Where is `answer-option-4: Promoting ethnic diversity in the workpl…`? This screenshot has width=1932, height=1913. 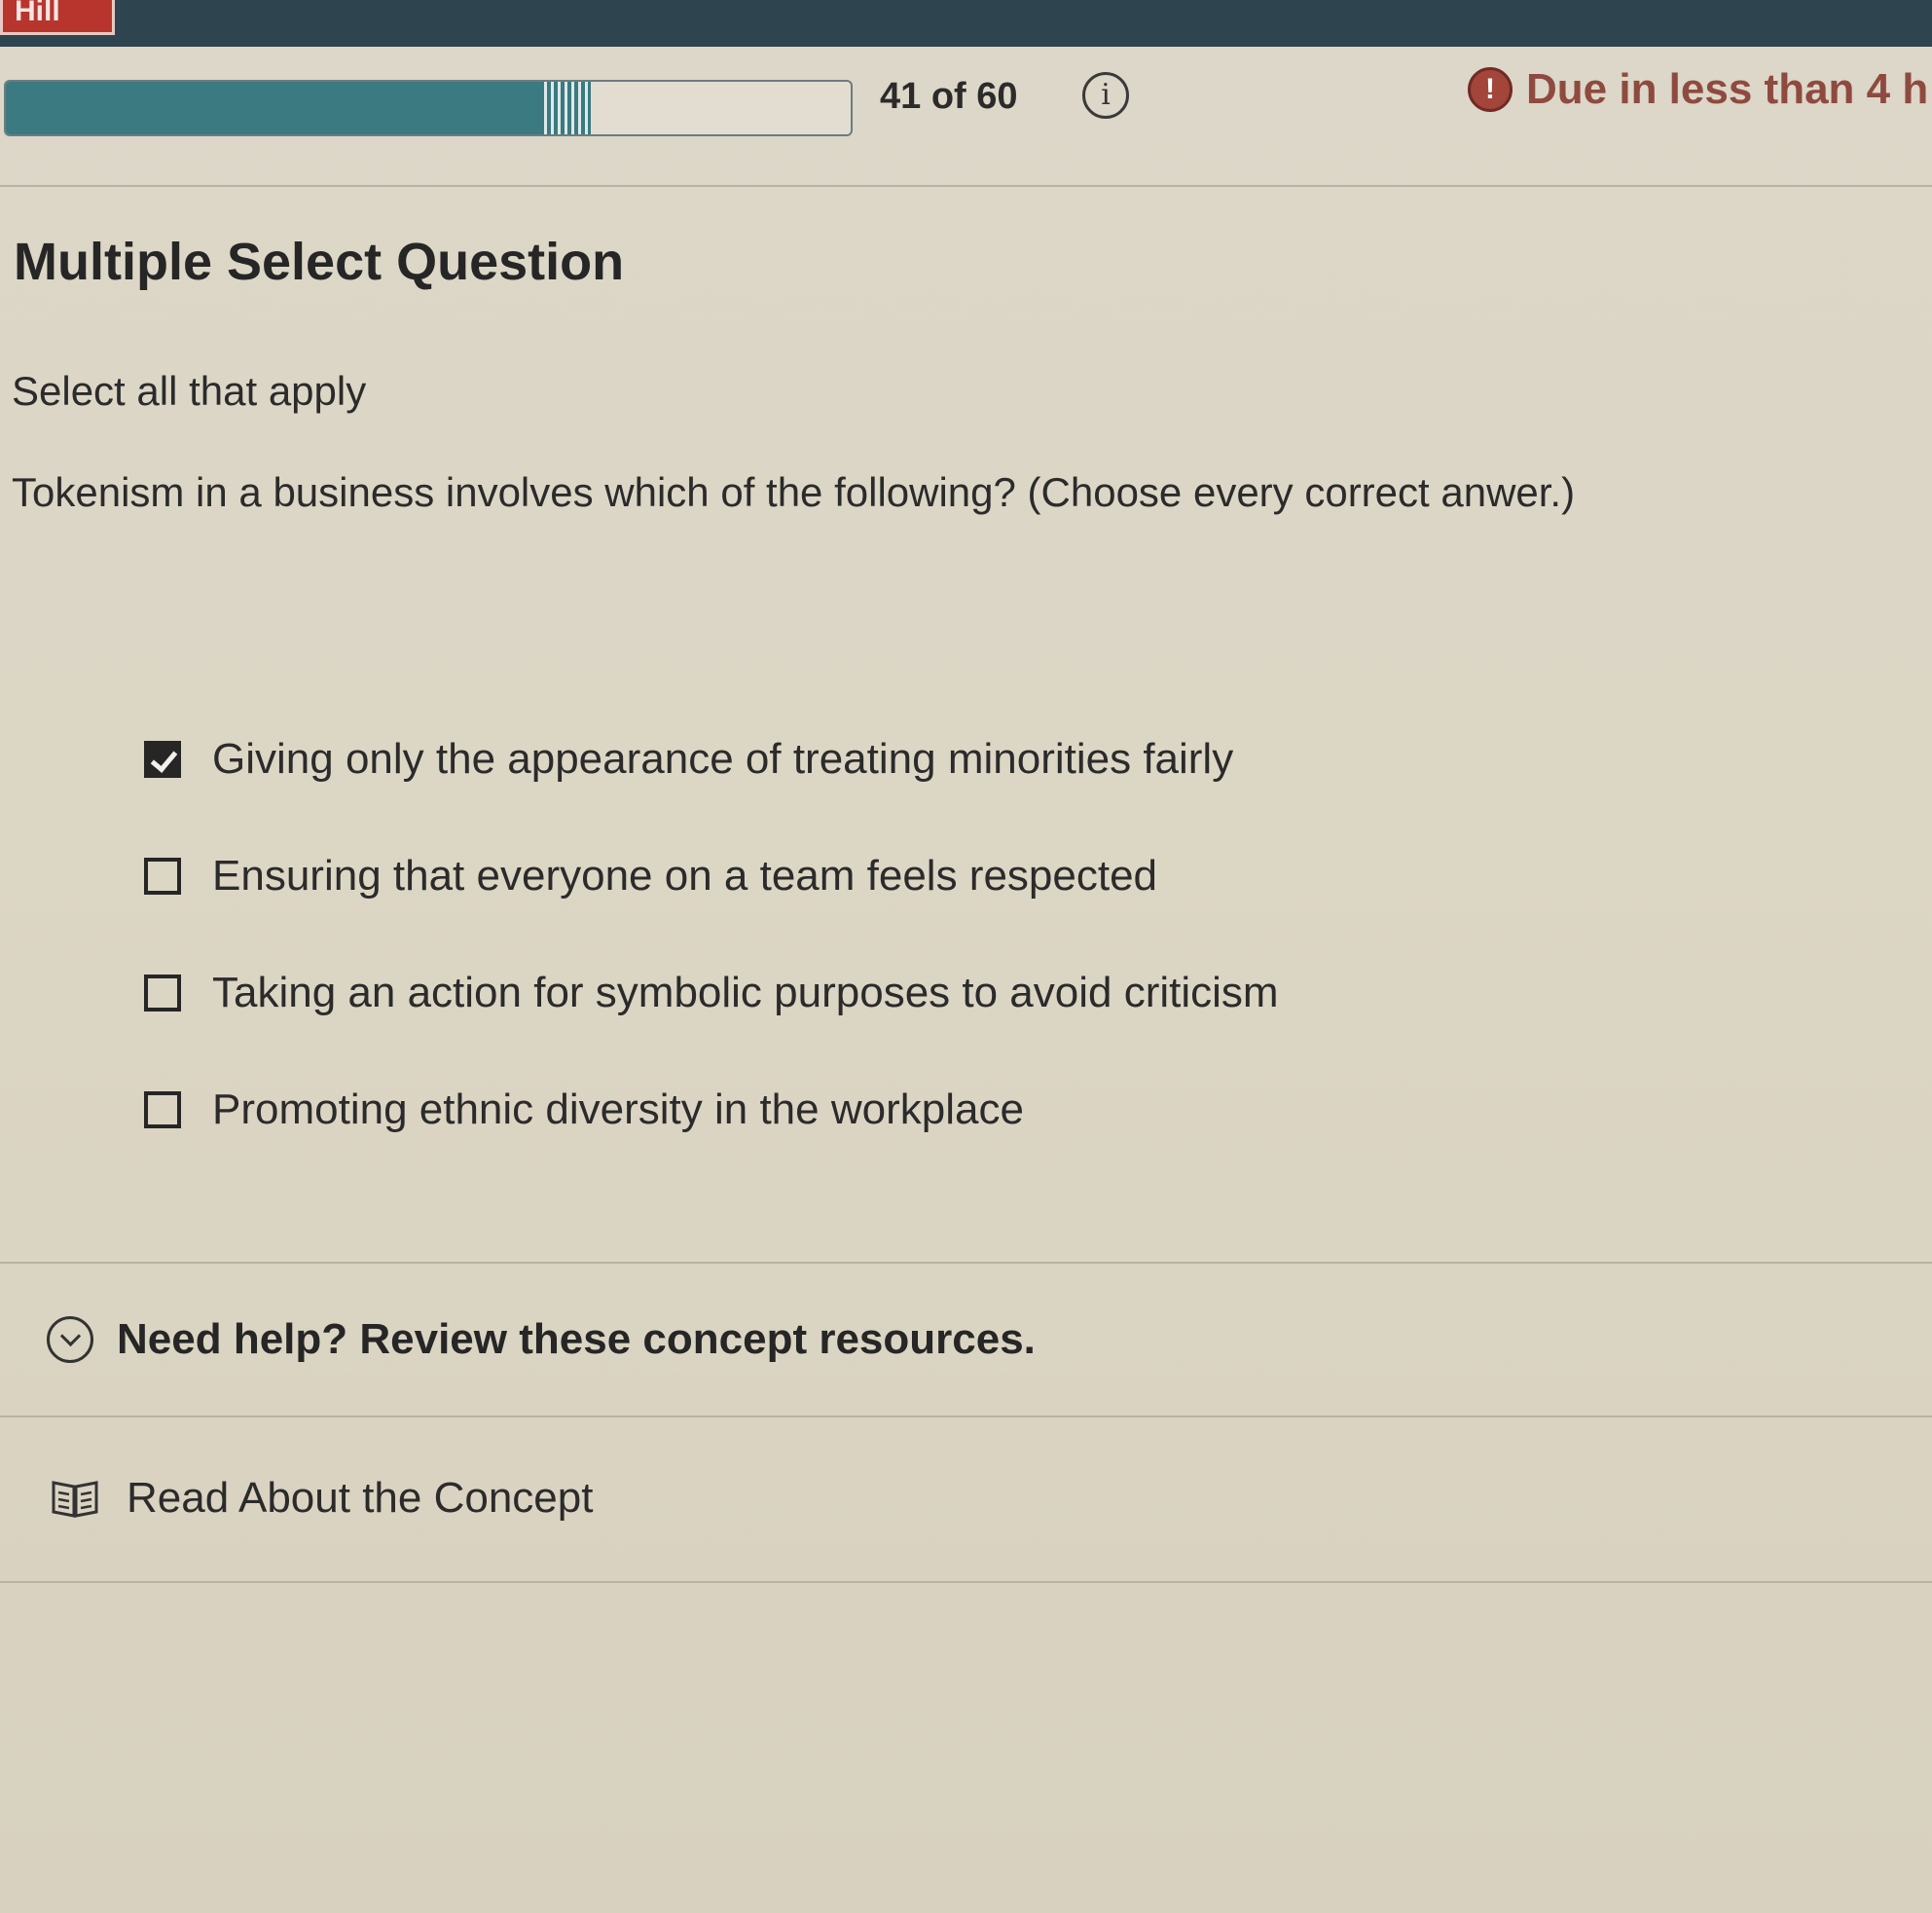
answer-option-4: Promoting ethnic diversity in the workpl… is located at coordinates (711, 1109).